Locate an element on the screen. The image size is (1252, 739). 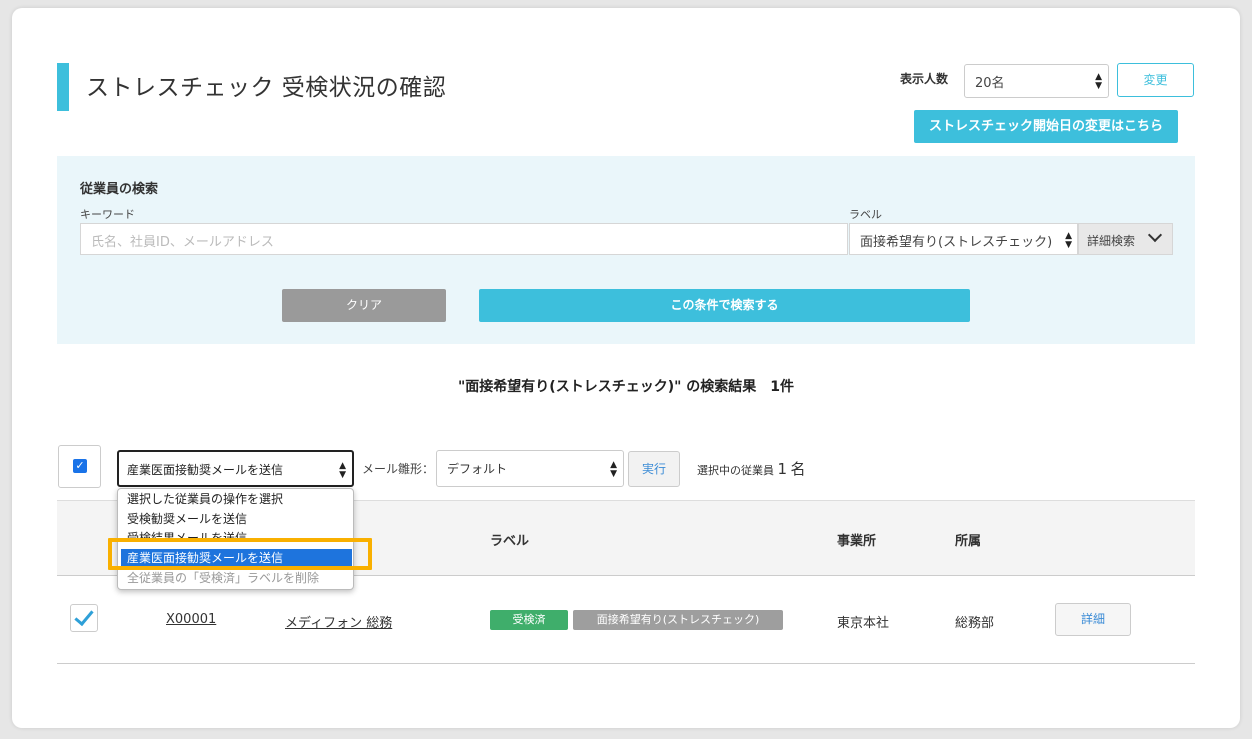
status-badge: 受検済 is located at coordinates (529, 620).